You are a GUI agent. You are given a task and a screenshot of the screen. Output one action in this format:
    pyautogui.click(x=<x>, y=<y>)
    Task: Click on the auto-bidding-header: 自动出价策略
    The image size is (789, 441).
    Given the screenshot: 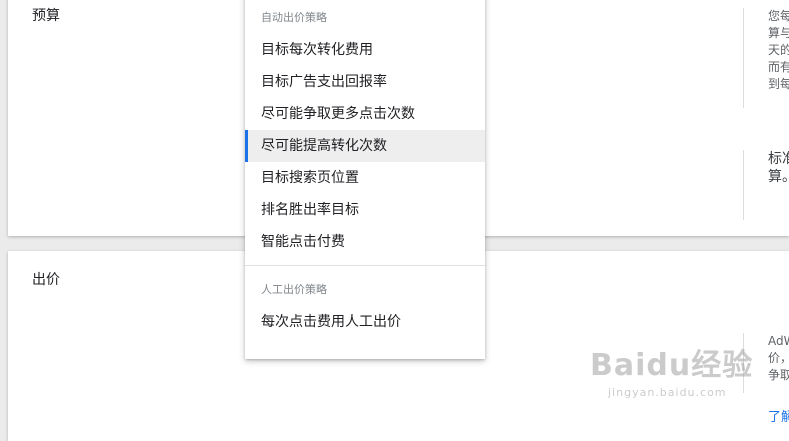 What is the action you would take?
    pyautogui.click(x=294, y=17)
    